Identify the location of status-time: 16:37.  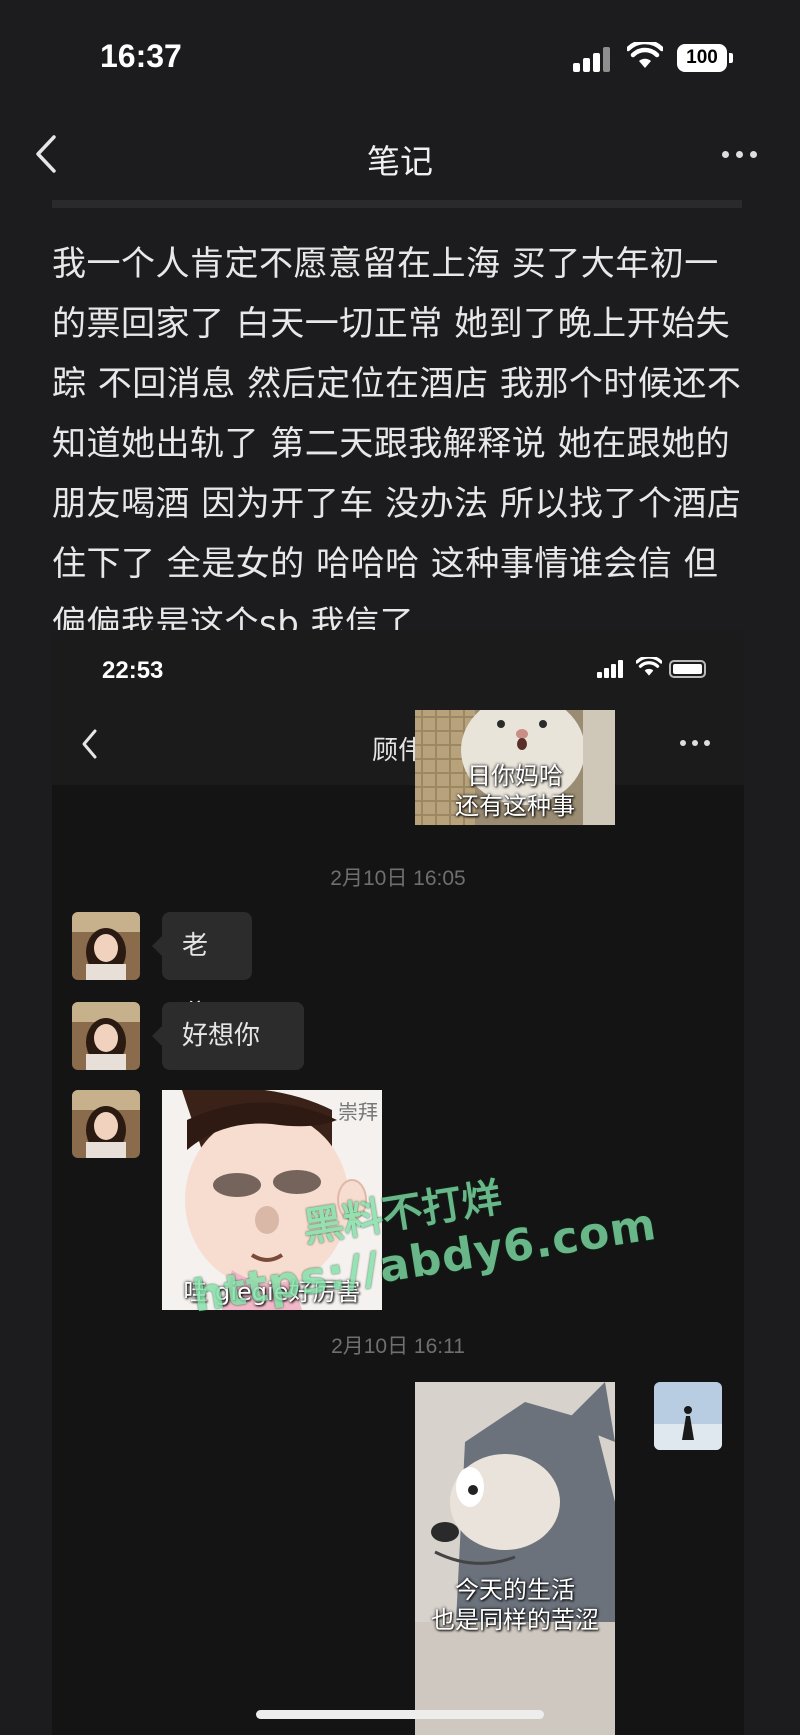
(141, 56).